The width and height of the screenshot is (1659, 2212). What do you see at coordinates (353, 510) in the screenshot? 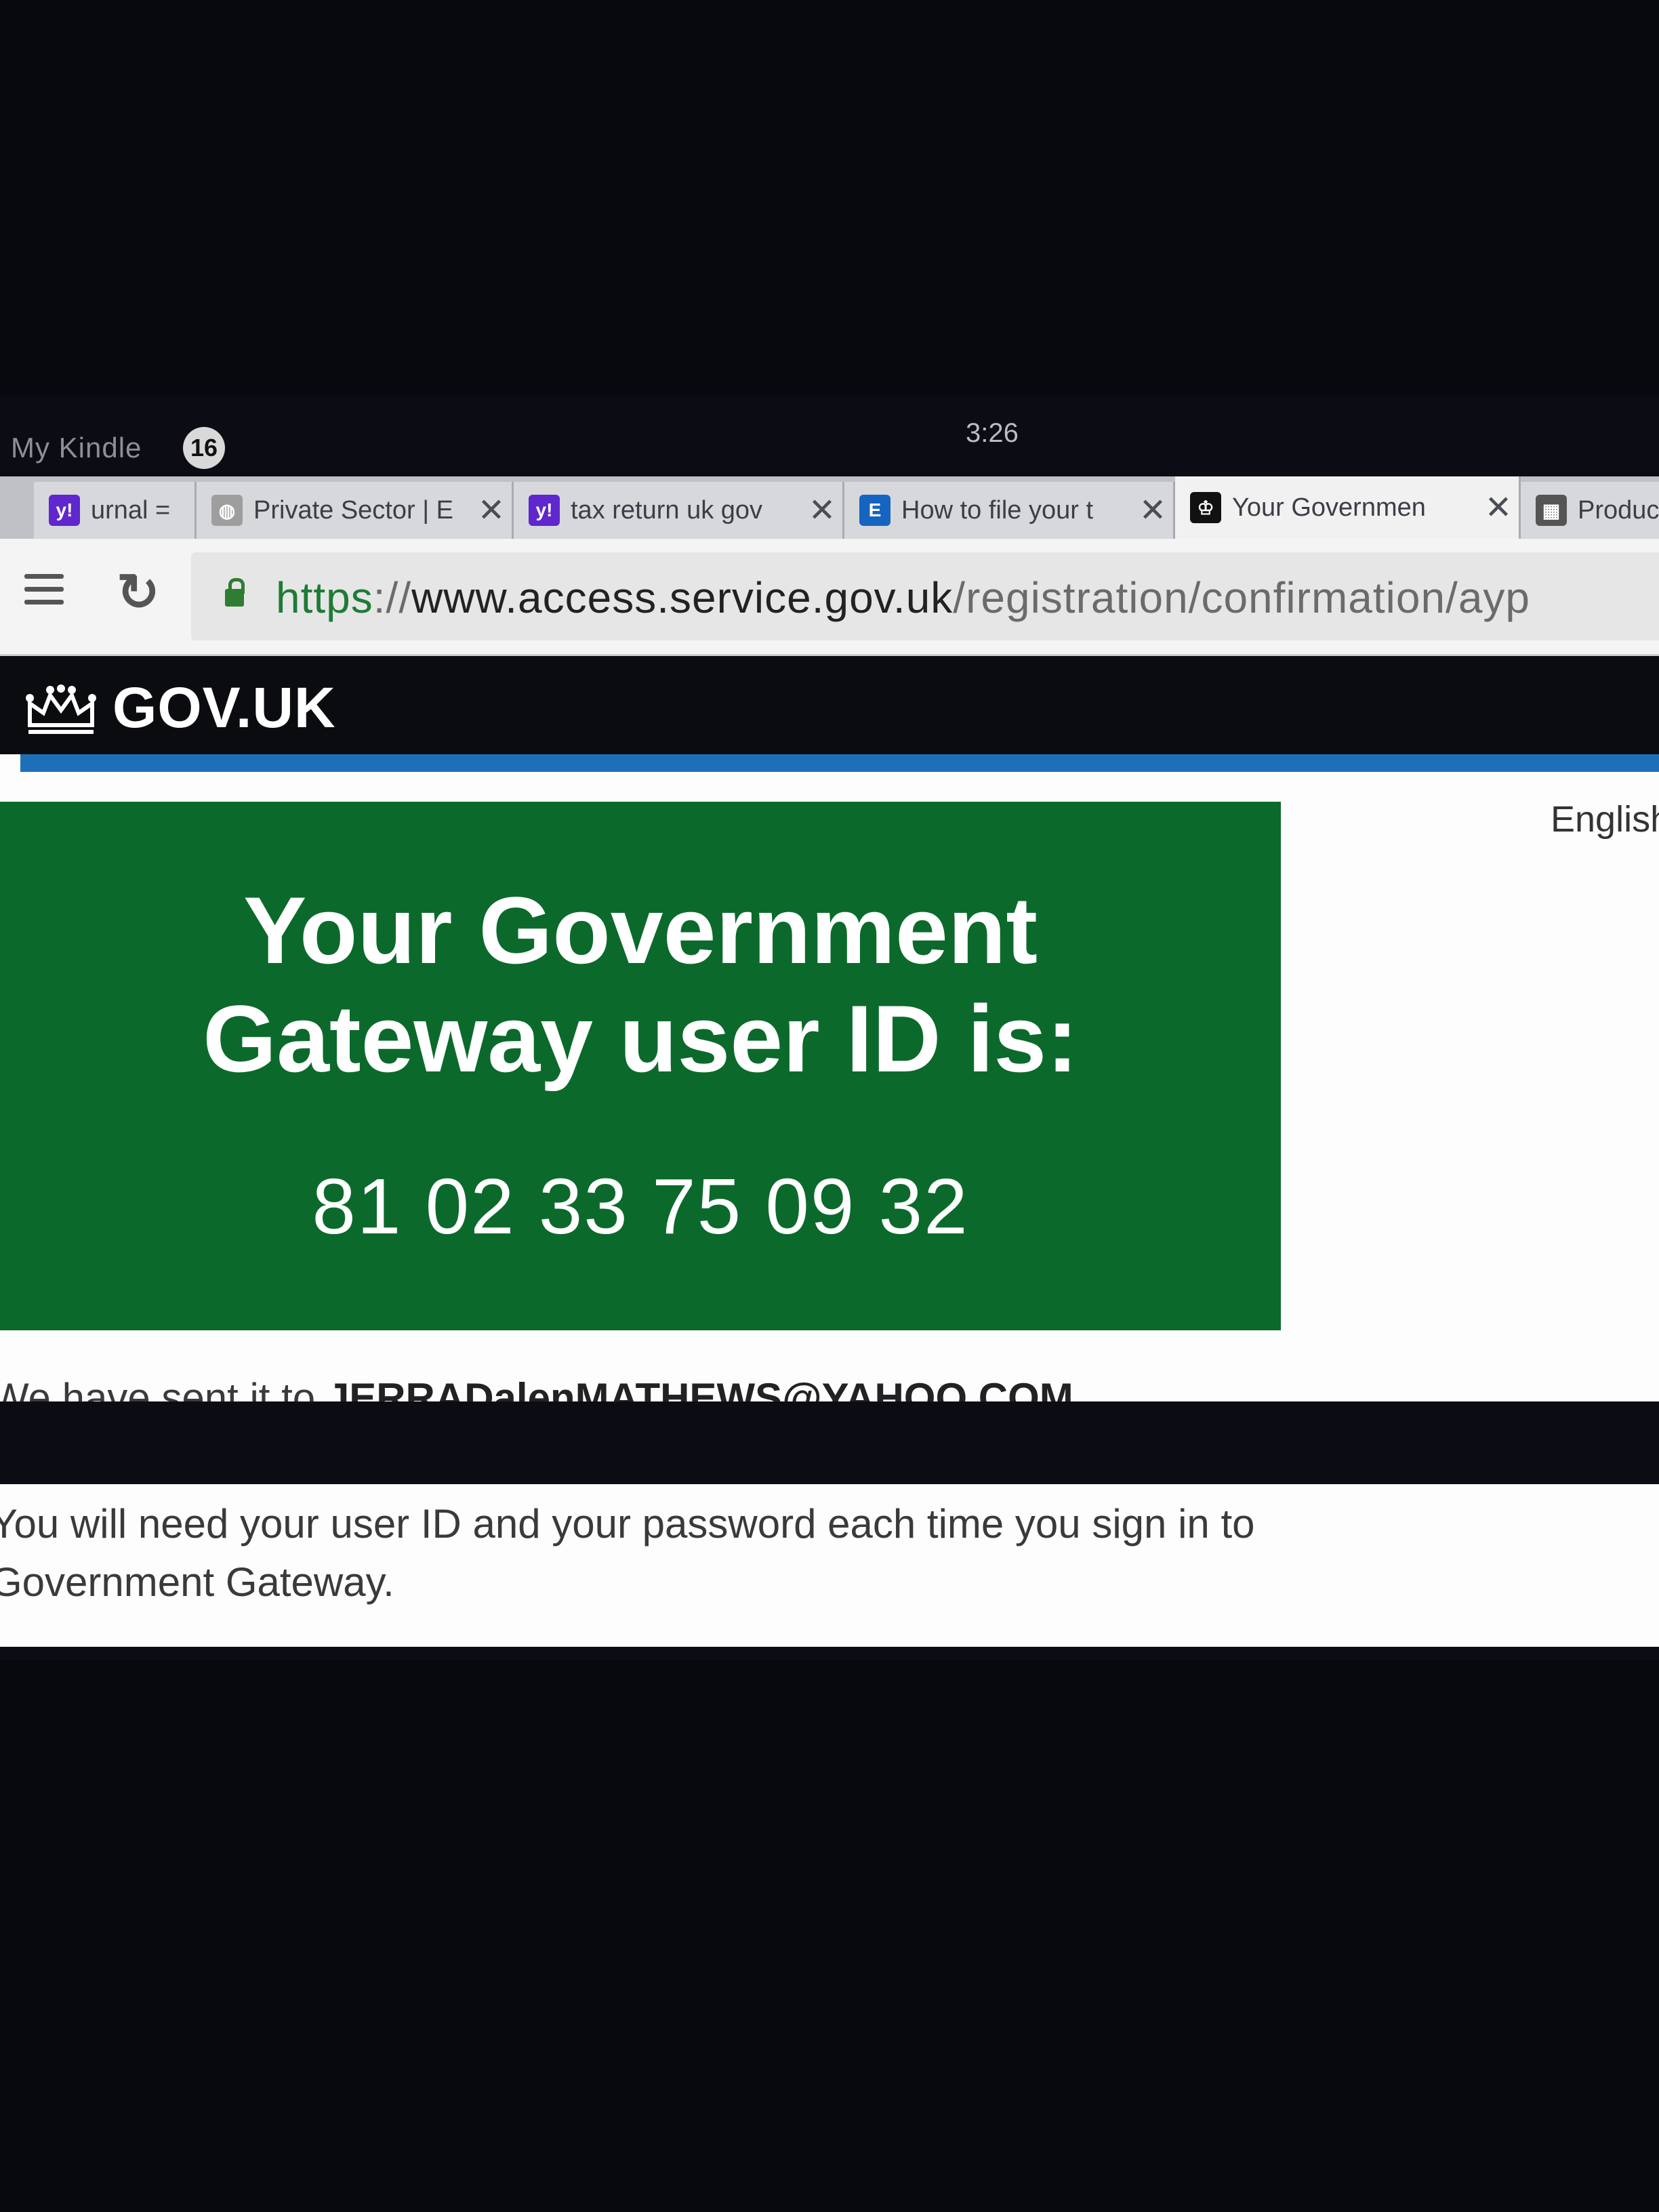
I see `tab-title: Private Sector | E` at bounding box center [353, 510].